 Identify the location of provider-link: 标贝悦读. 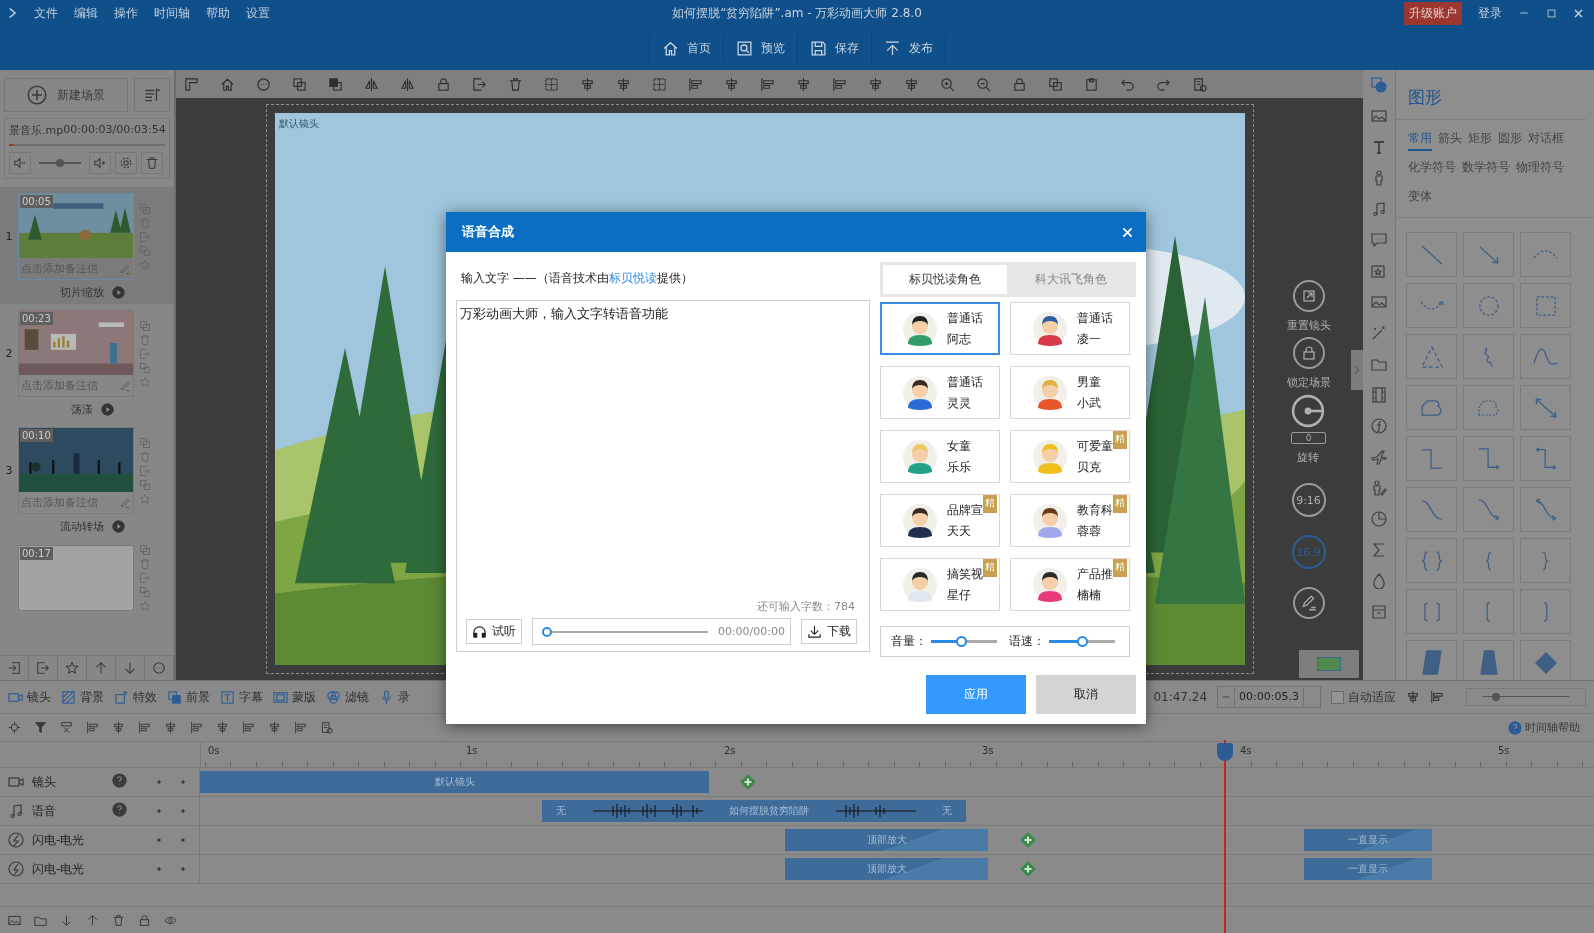
(632, 278).